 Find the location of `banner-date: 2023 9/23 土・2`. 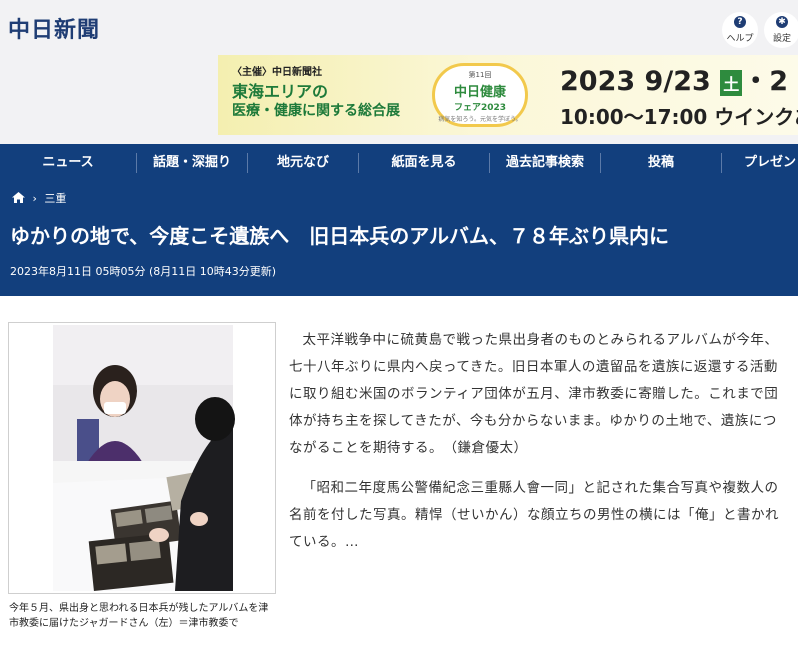

banner-date: 2023 9/23 土・2 is located at coordinates (674, 78).